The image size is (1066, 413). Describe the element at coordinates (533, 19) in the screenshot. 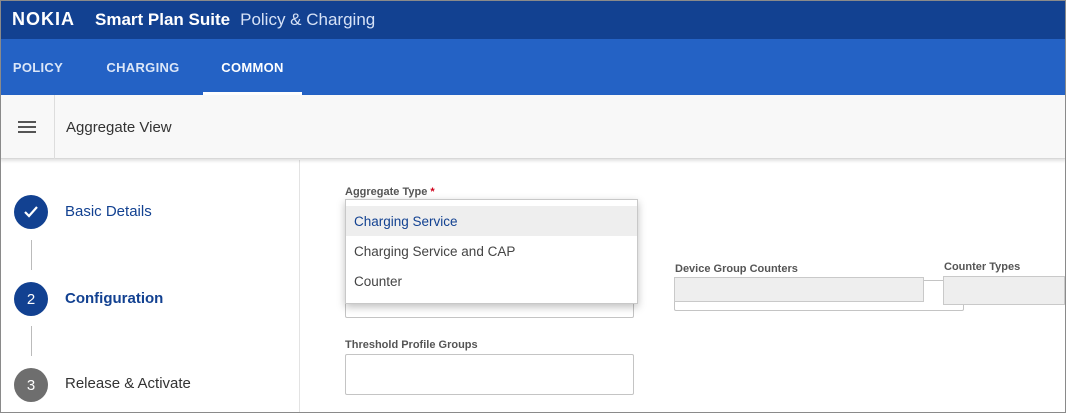

I see `top-bar: NOKIA Smart Plan Suite Policy & Charging` at that location.